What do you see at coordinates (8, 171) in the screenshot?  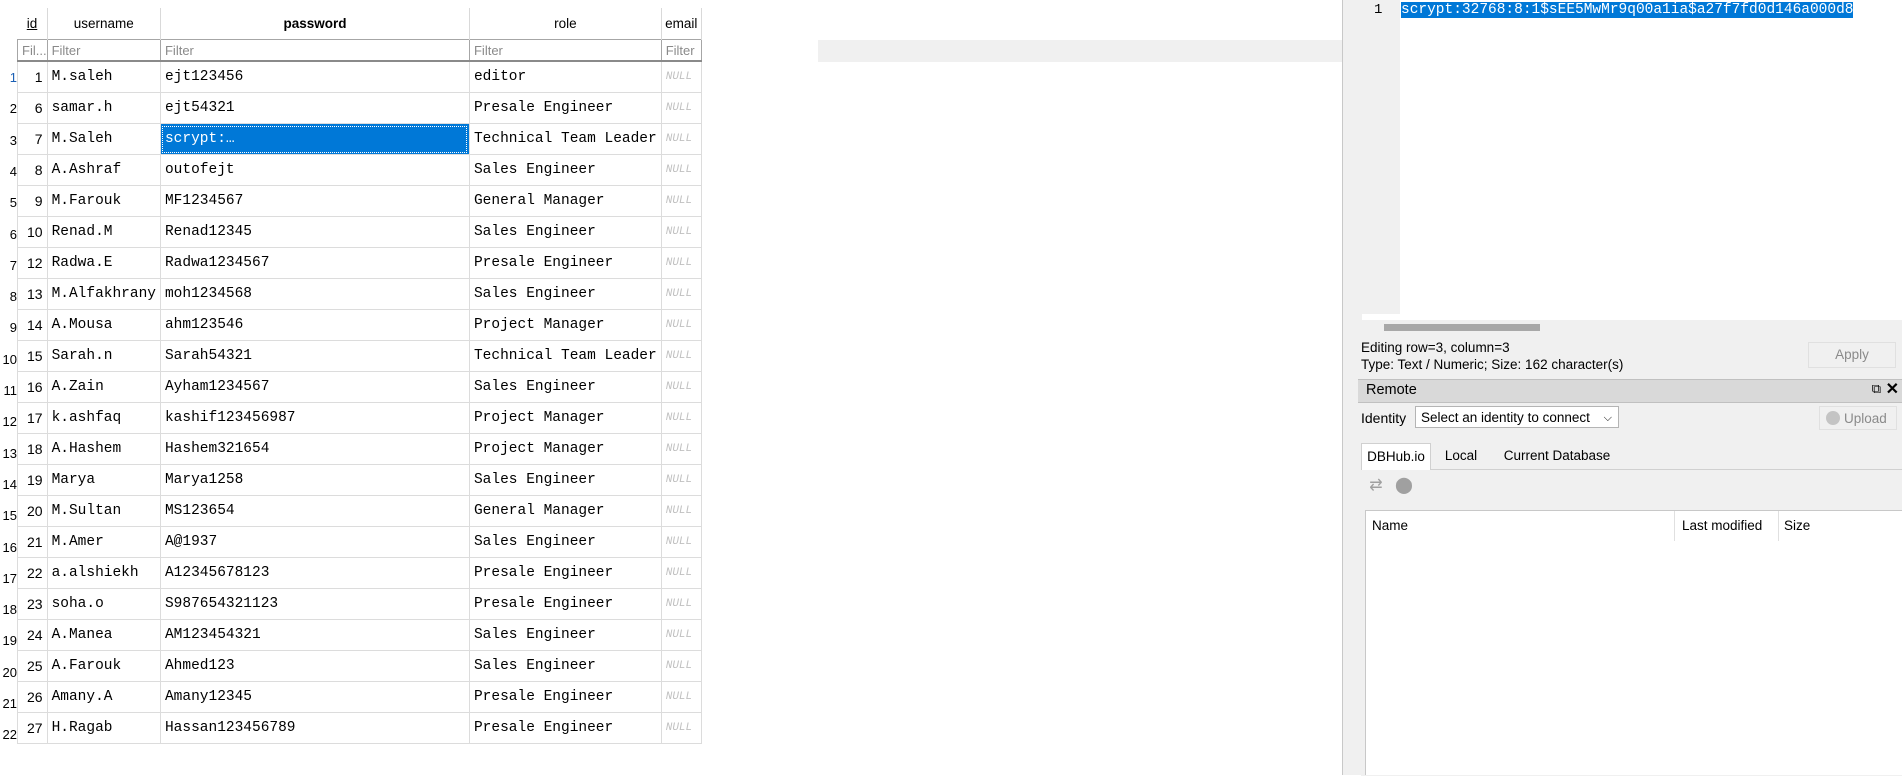 I see `row-number: 4` at bounding box center [8, 171].